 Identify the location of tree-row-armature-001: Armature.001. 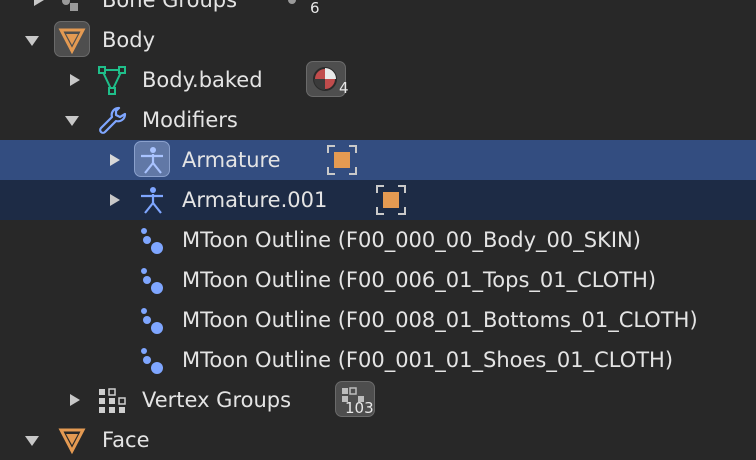
(378, 200).